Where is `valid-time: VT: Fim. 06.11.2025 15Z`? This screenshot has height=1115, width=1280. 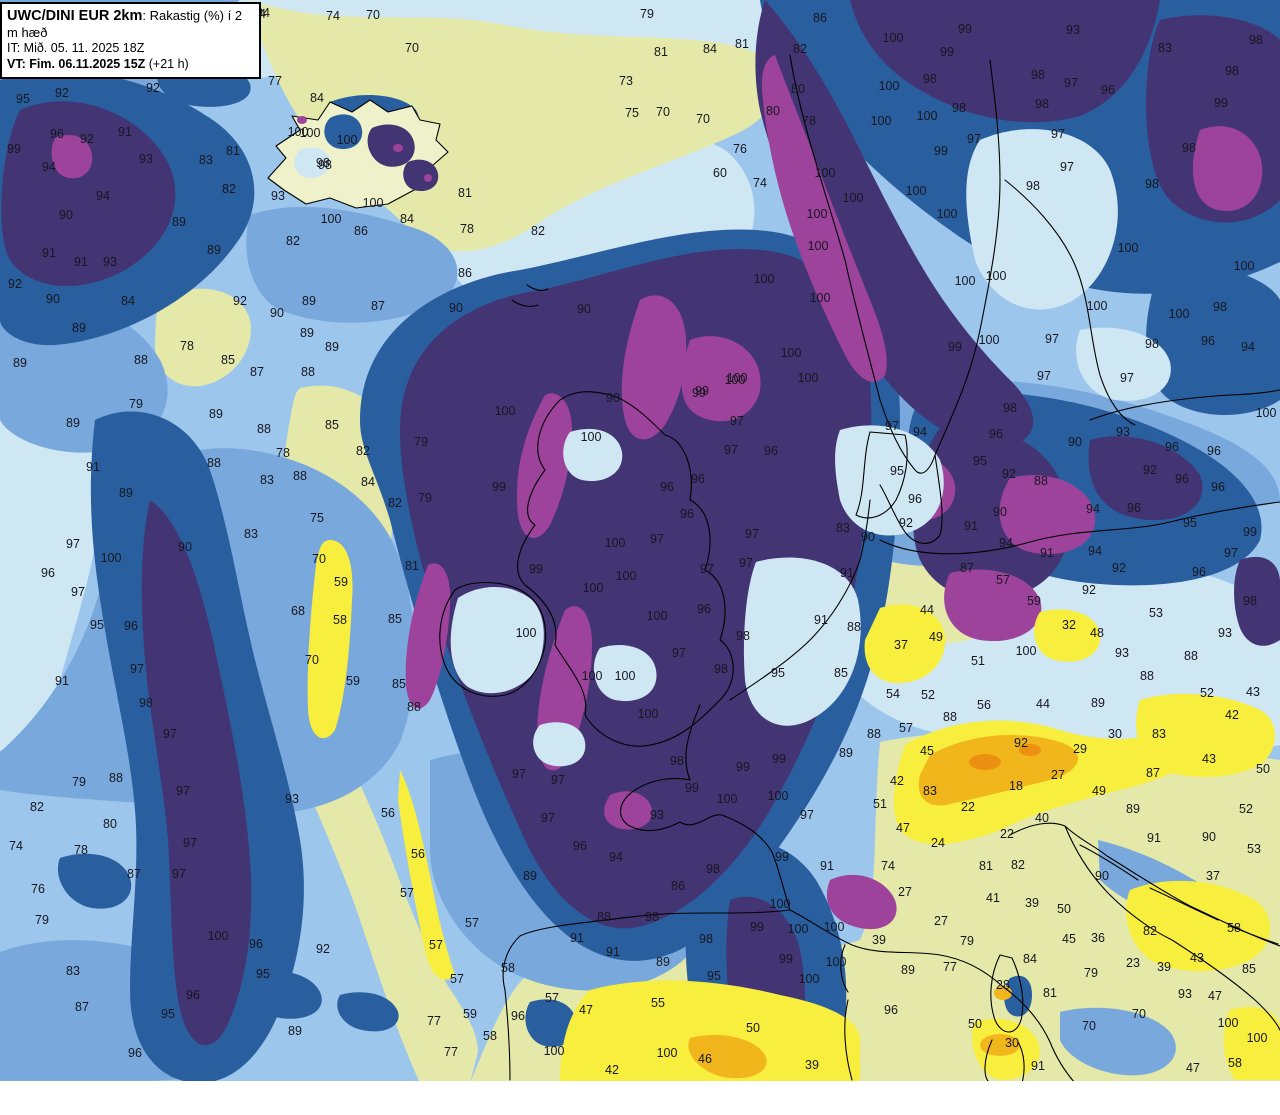 valid-time: VT: Fim. 06.11.2025 15Z is located at coordinates (76, 64).